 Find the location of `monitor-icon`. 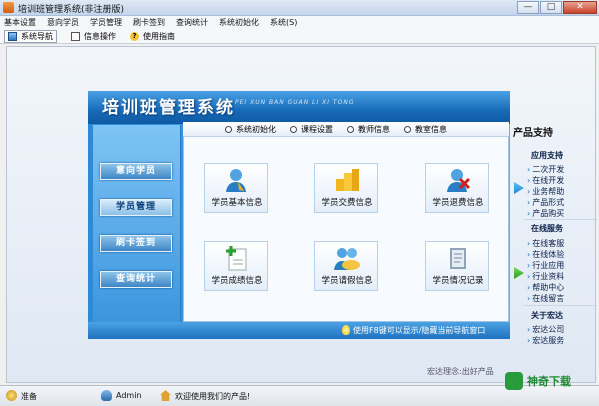

monitor-icon is located at coordinates (12, 36).